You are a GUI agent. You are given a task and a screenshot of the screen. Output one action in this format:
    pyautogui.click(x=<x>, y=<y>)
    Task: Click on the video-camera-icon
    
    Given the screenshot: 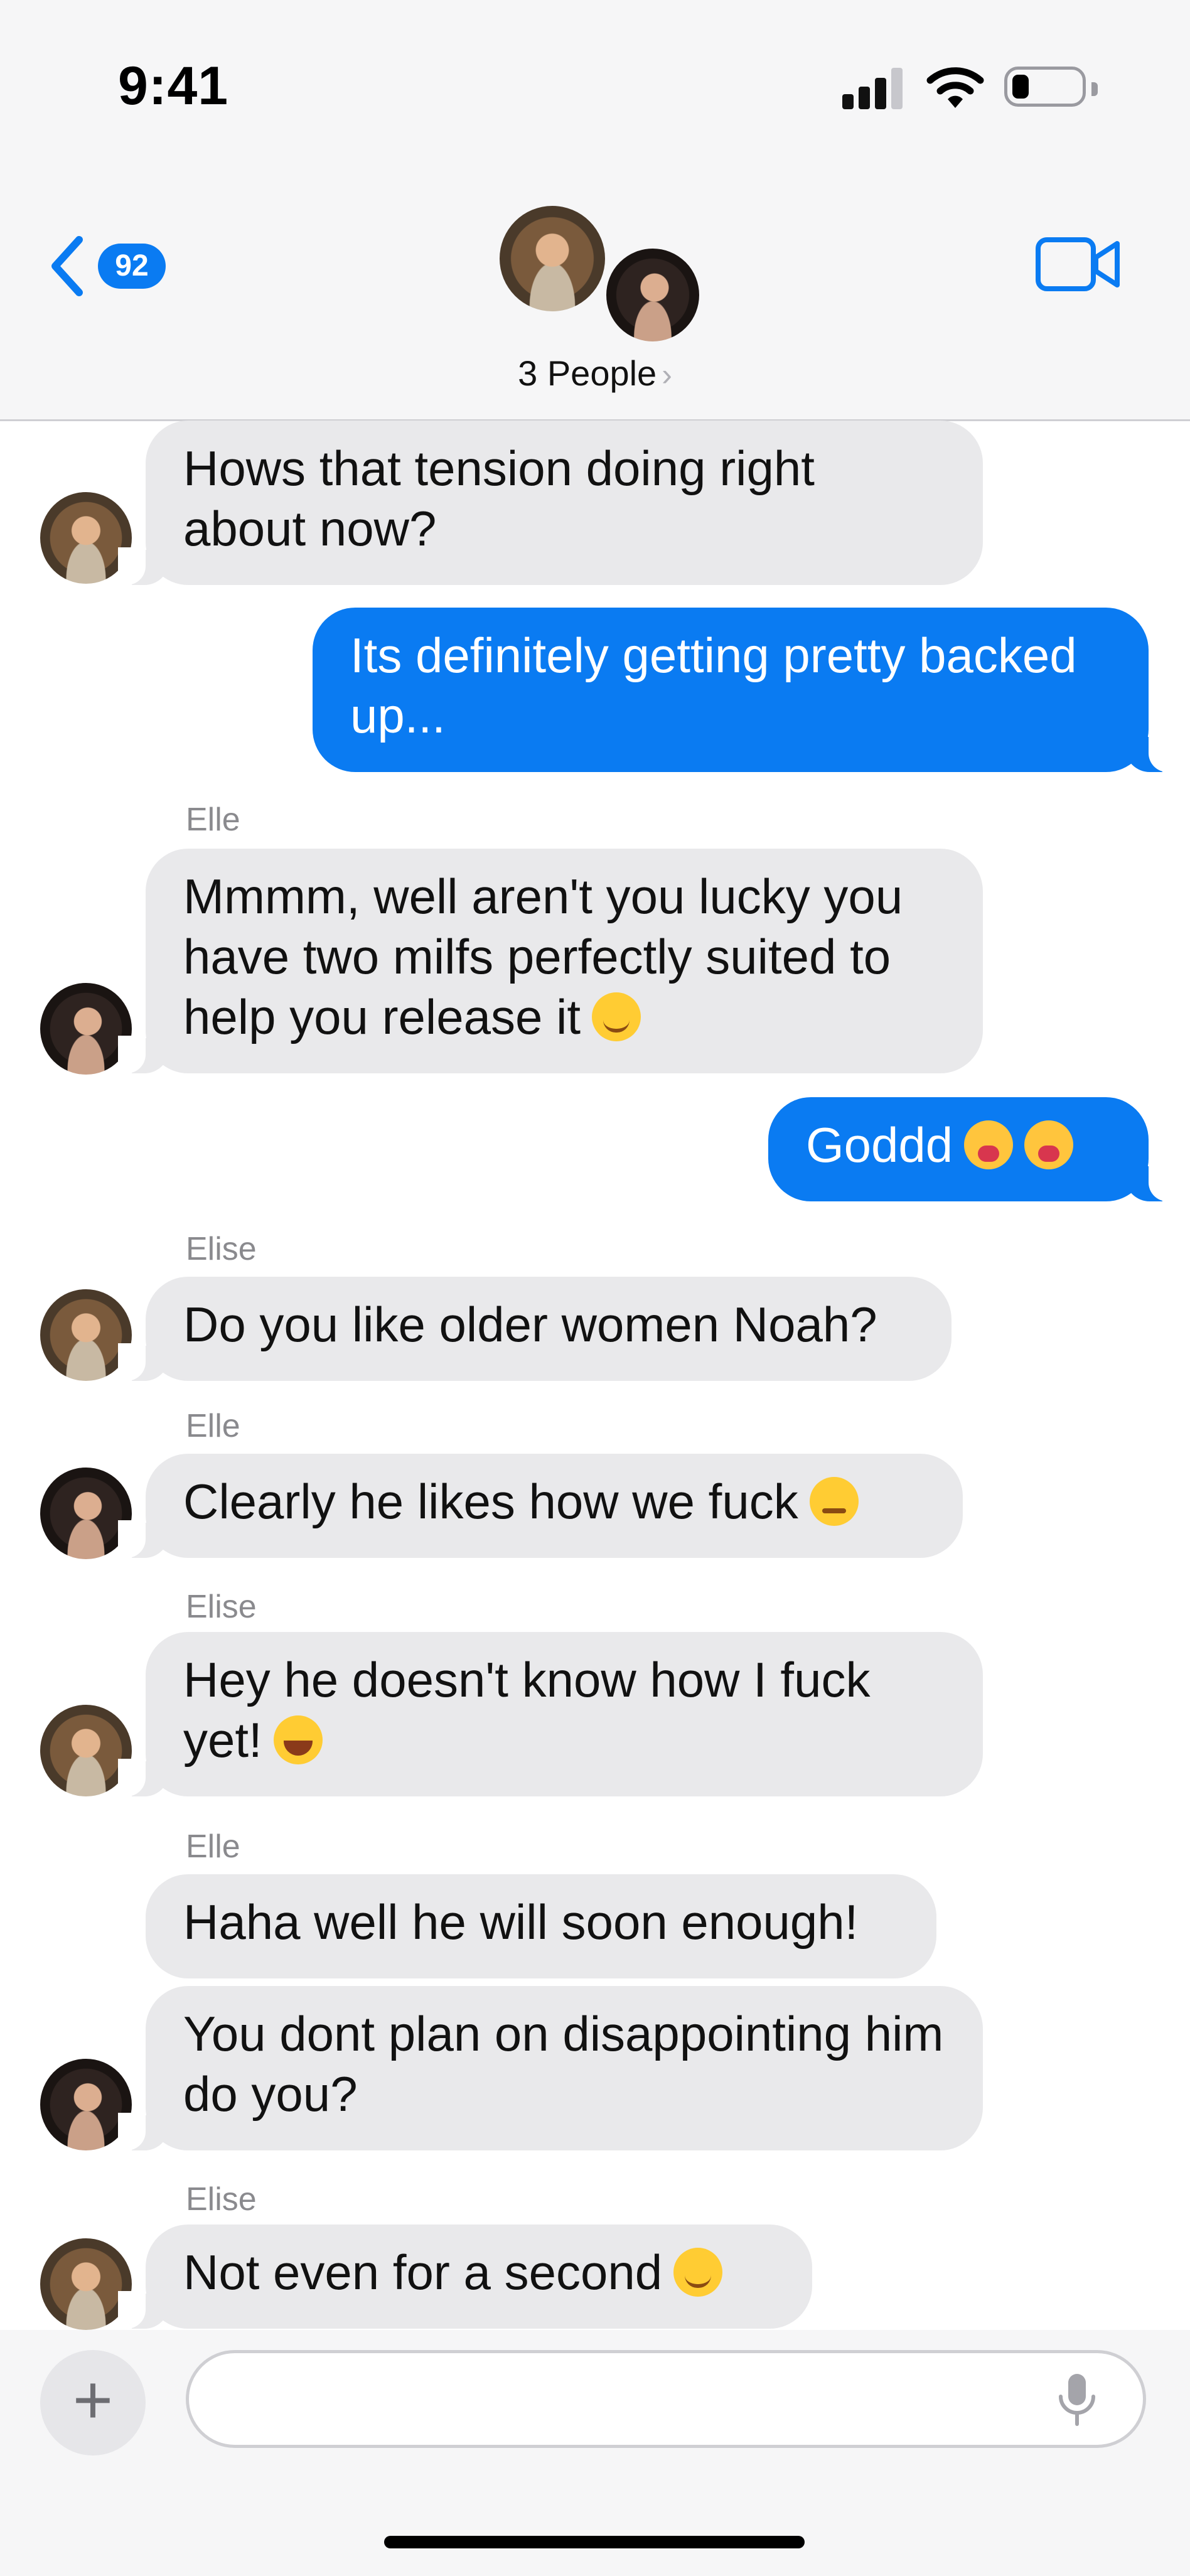 What is the action you would take?
    pyautogui.click(x=1078, y=264)
    